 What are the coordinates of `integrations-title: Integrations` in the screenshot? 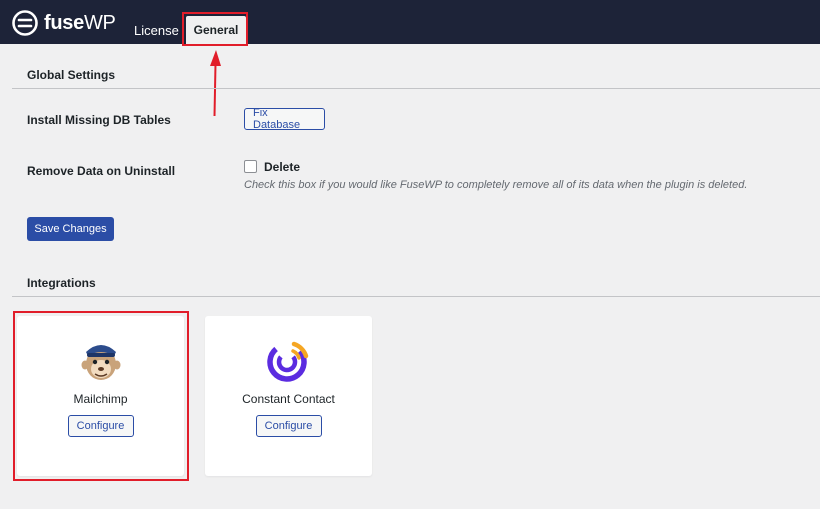 It's located at (61, 283).